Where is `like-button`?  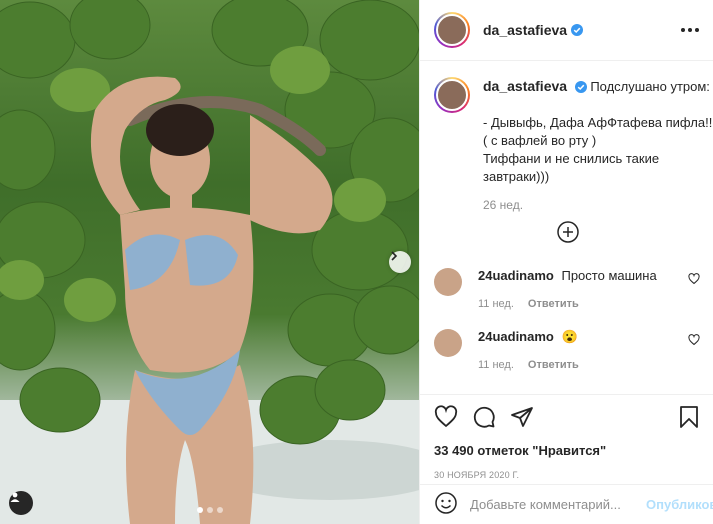 like-button is located at coordinates (446, 418).